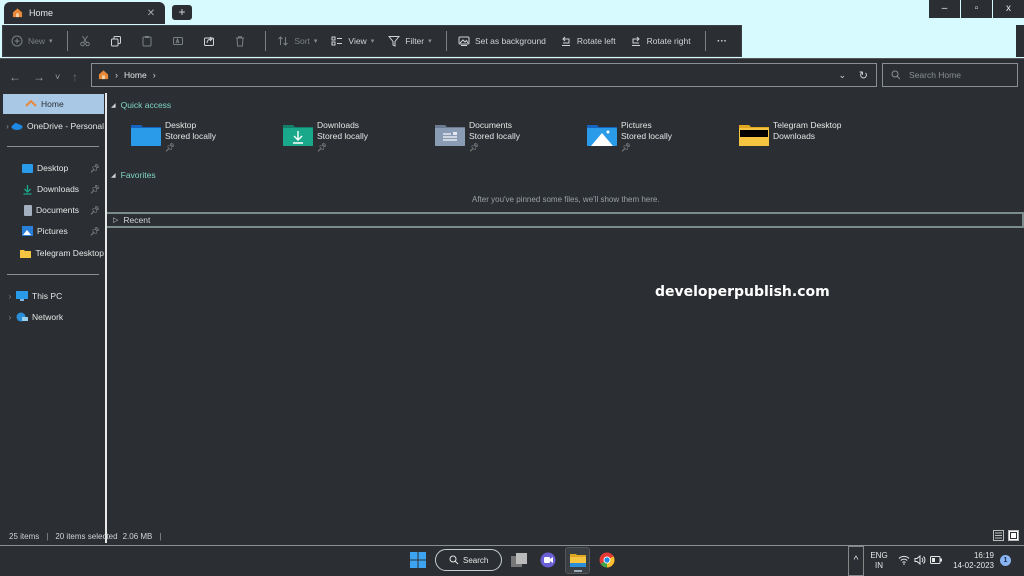 Image resolution: width=1024 pixels, height=576 pixels. I want to click on rotate-right-button: Rotate right, so click(660, 41).